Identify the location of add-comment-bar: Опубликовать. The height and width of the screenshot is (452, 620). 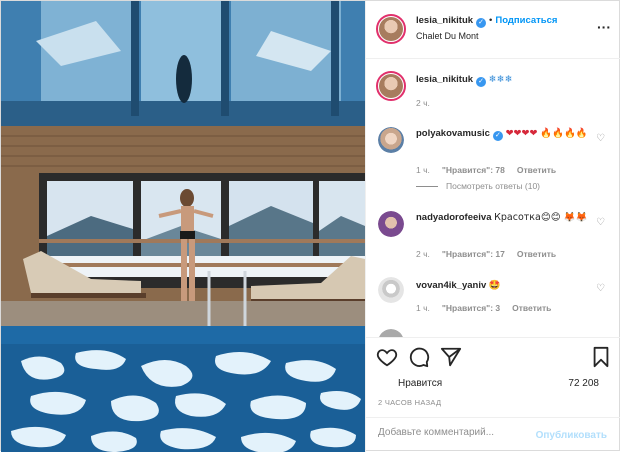
(493, 434).